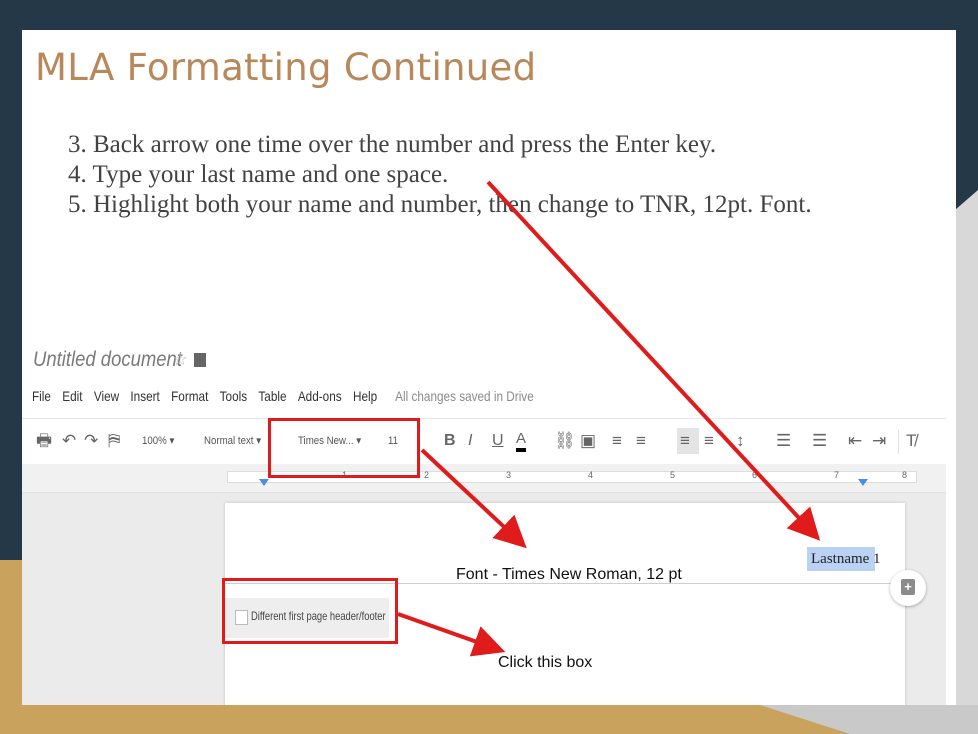  Describe the element at coordinates (473, 498) in the screenshot. I see `arrow-to-font-note` at that location.